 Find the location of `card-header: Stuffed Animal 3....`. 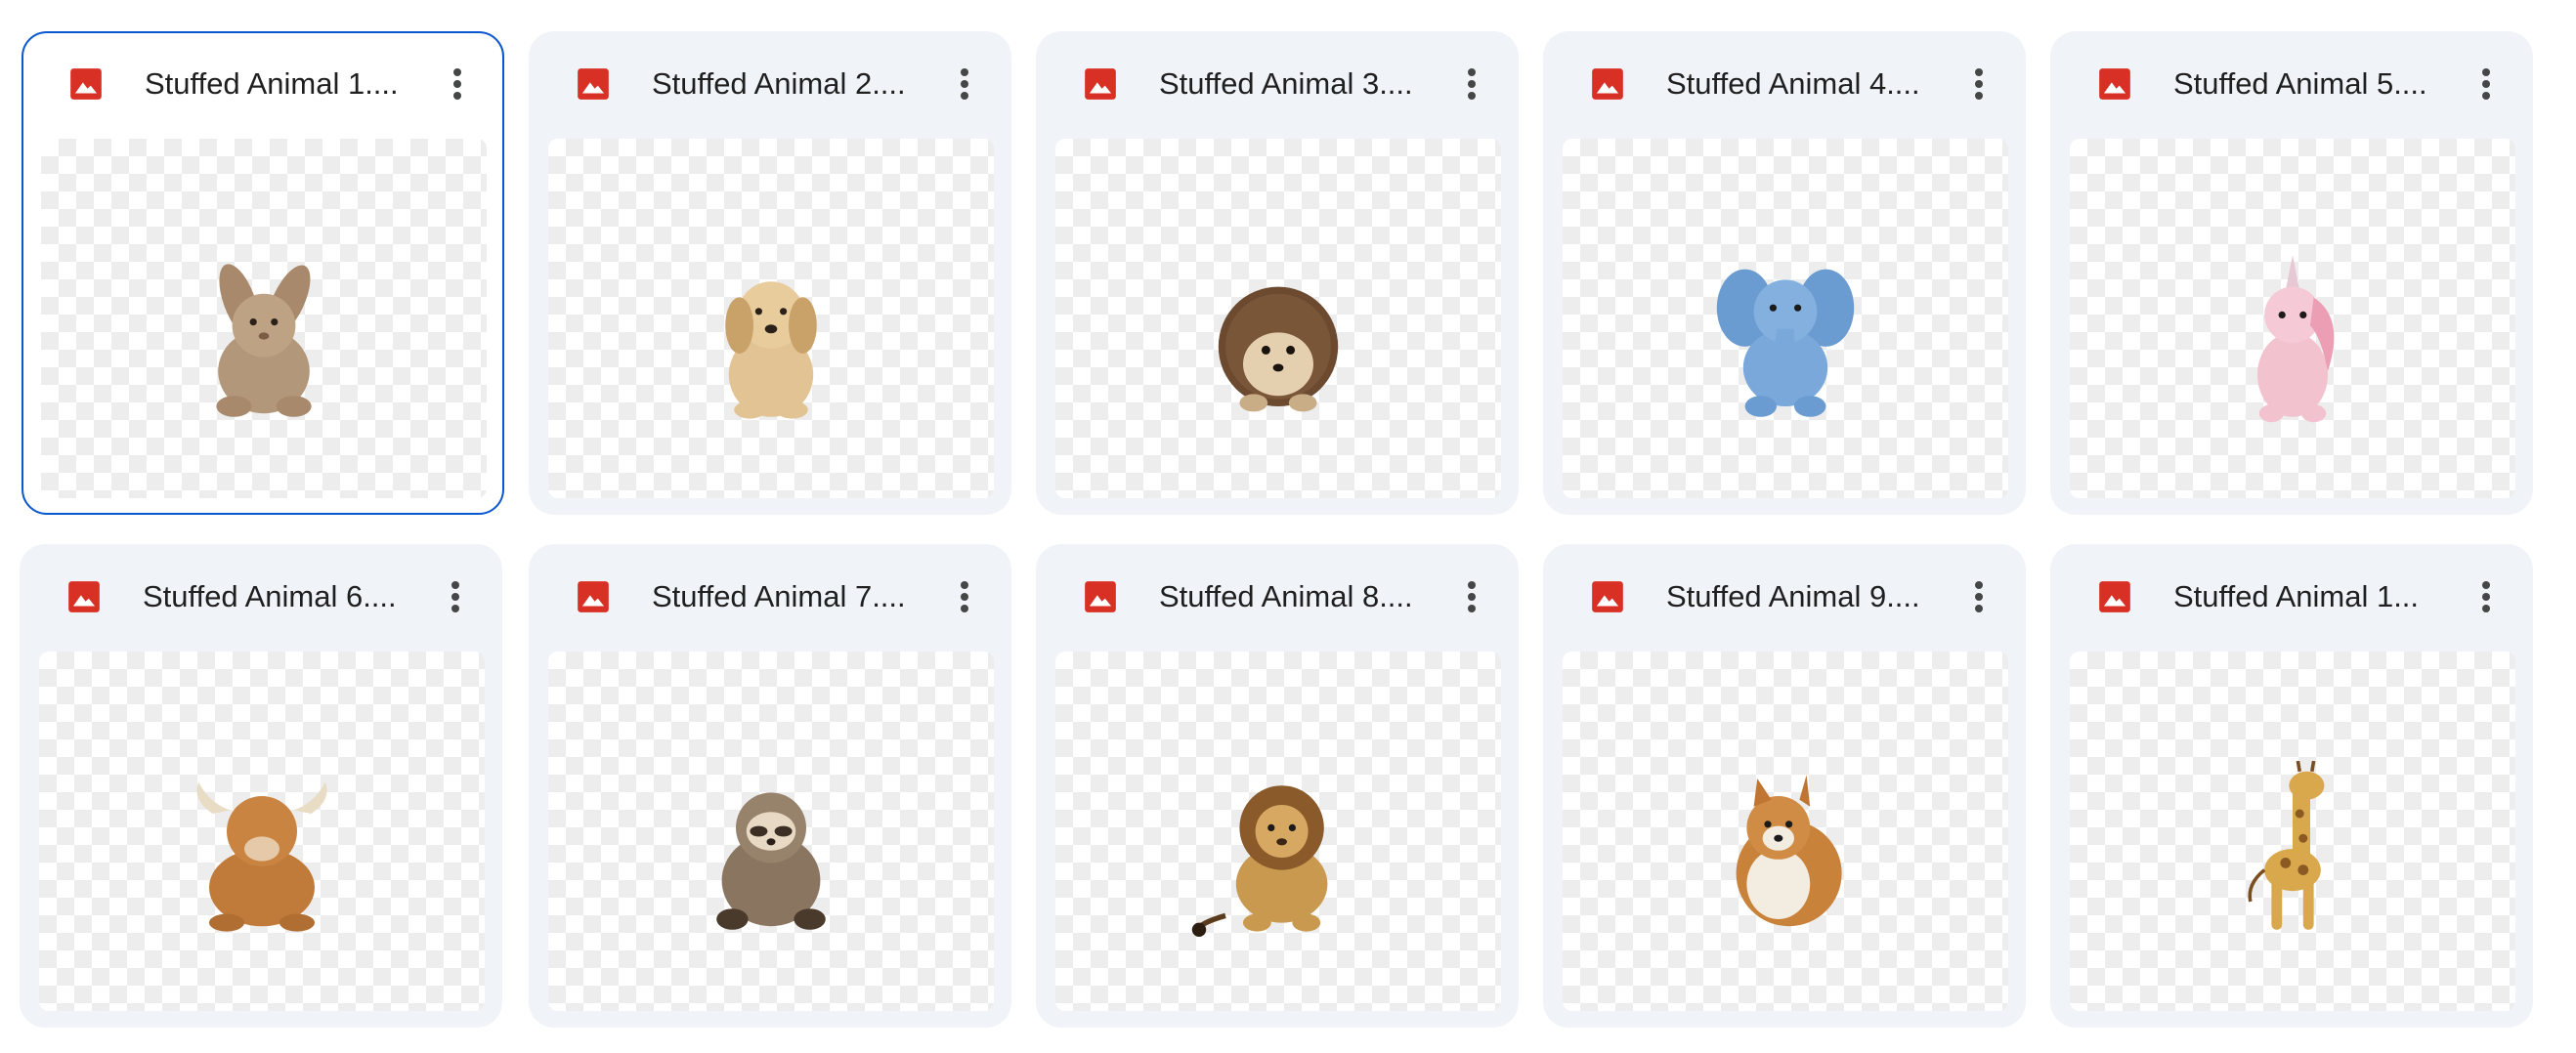

card-header: Stuffed Animal 3.... is located at coordinates (1277, 86).